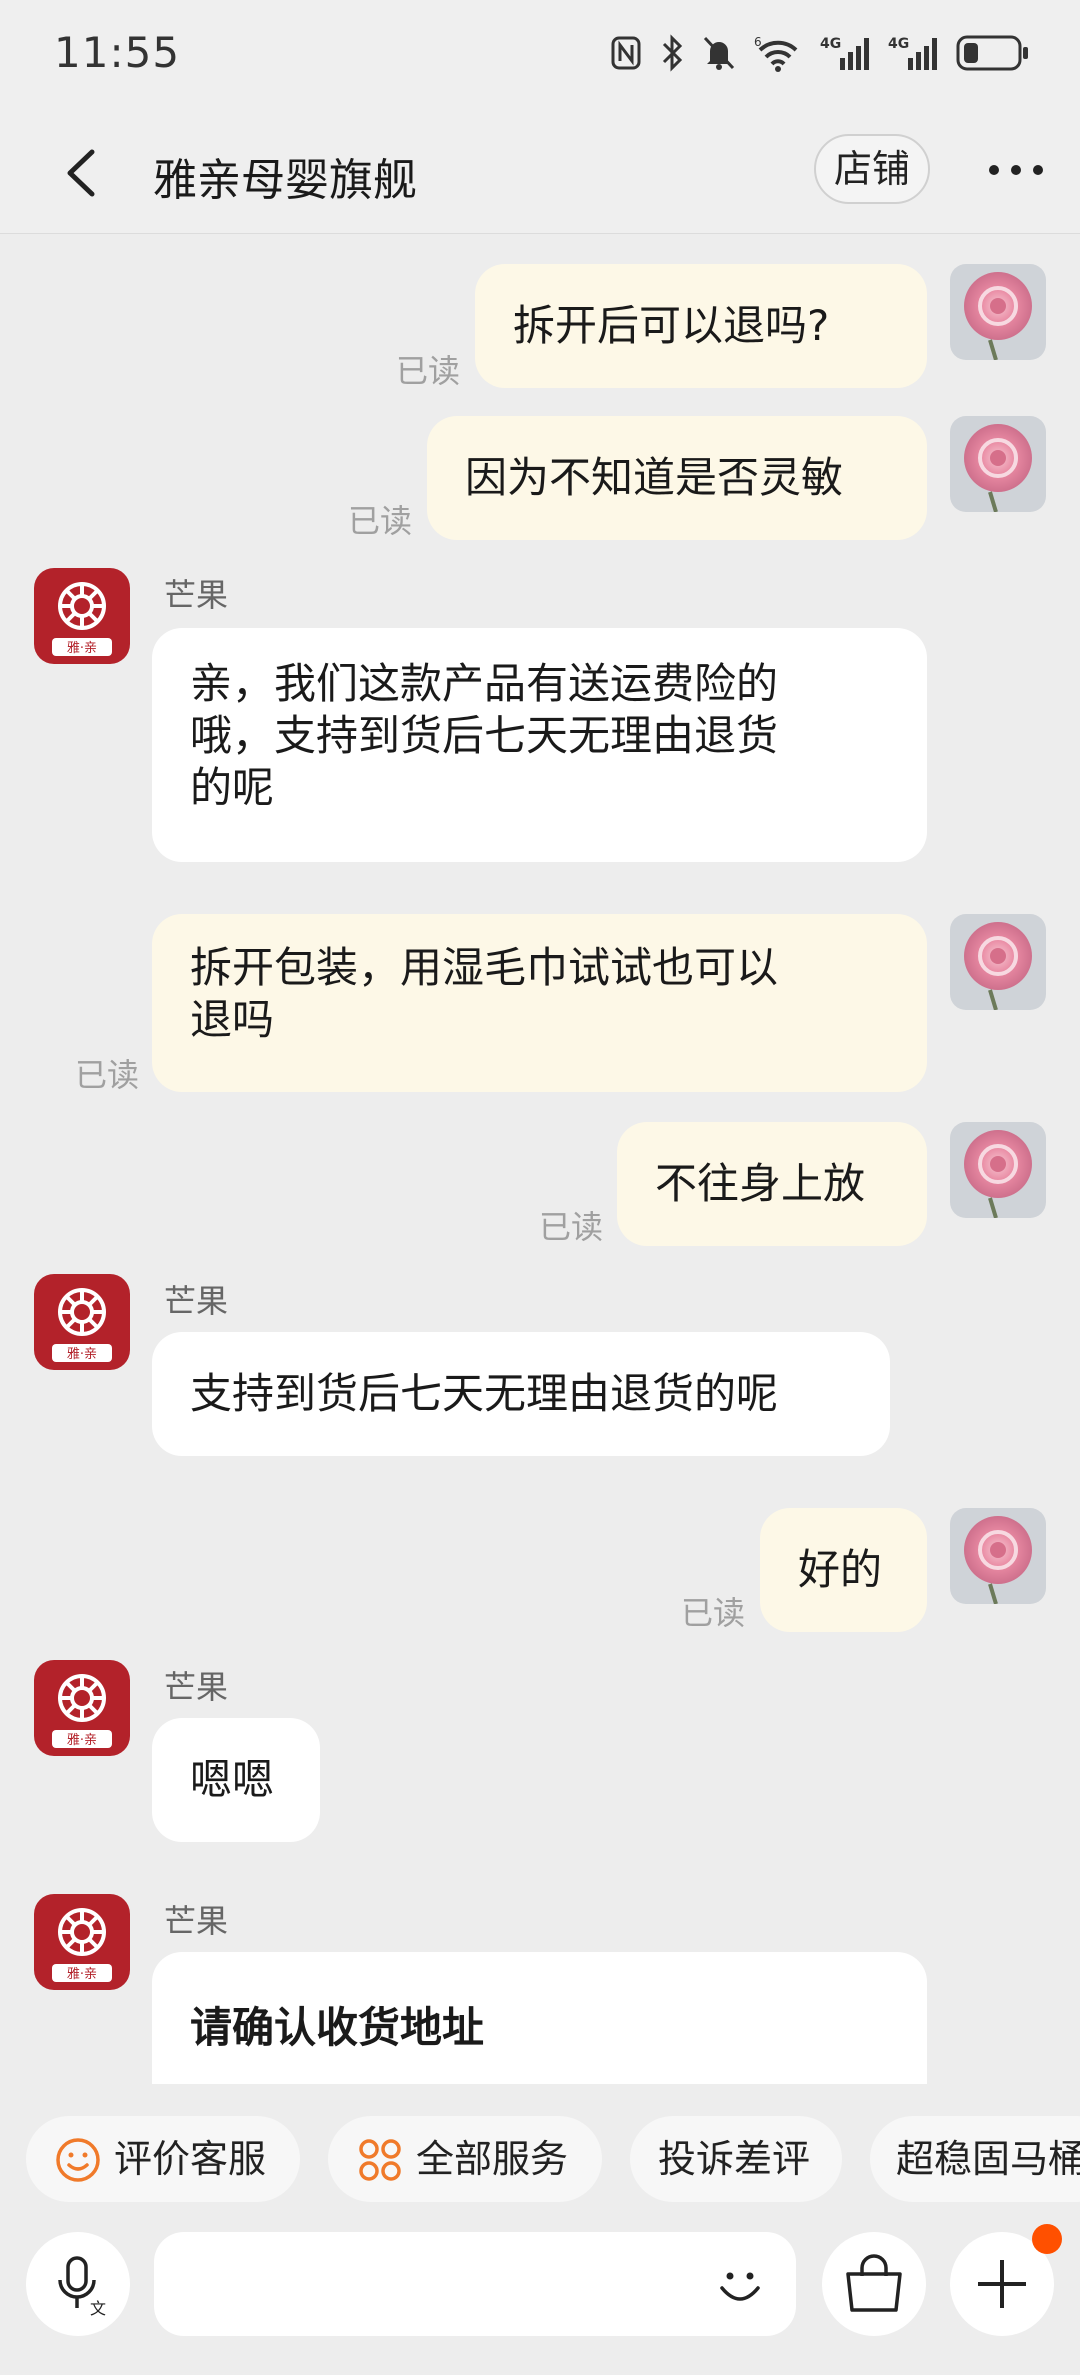  What do you see at coordinates (232, 1779) in the screenshot?
I see `message-text: 嗯嗯` at bounding box center [232, 1779].